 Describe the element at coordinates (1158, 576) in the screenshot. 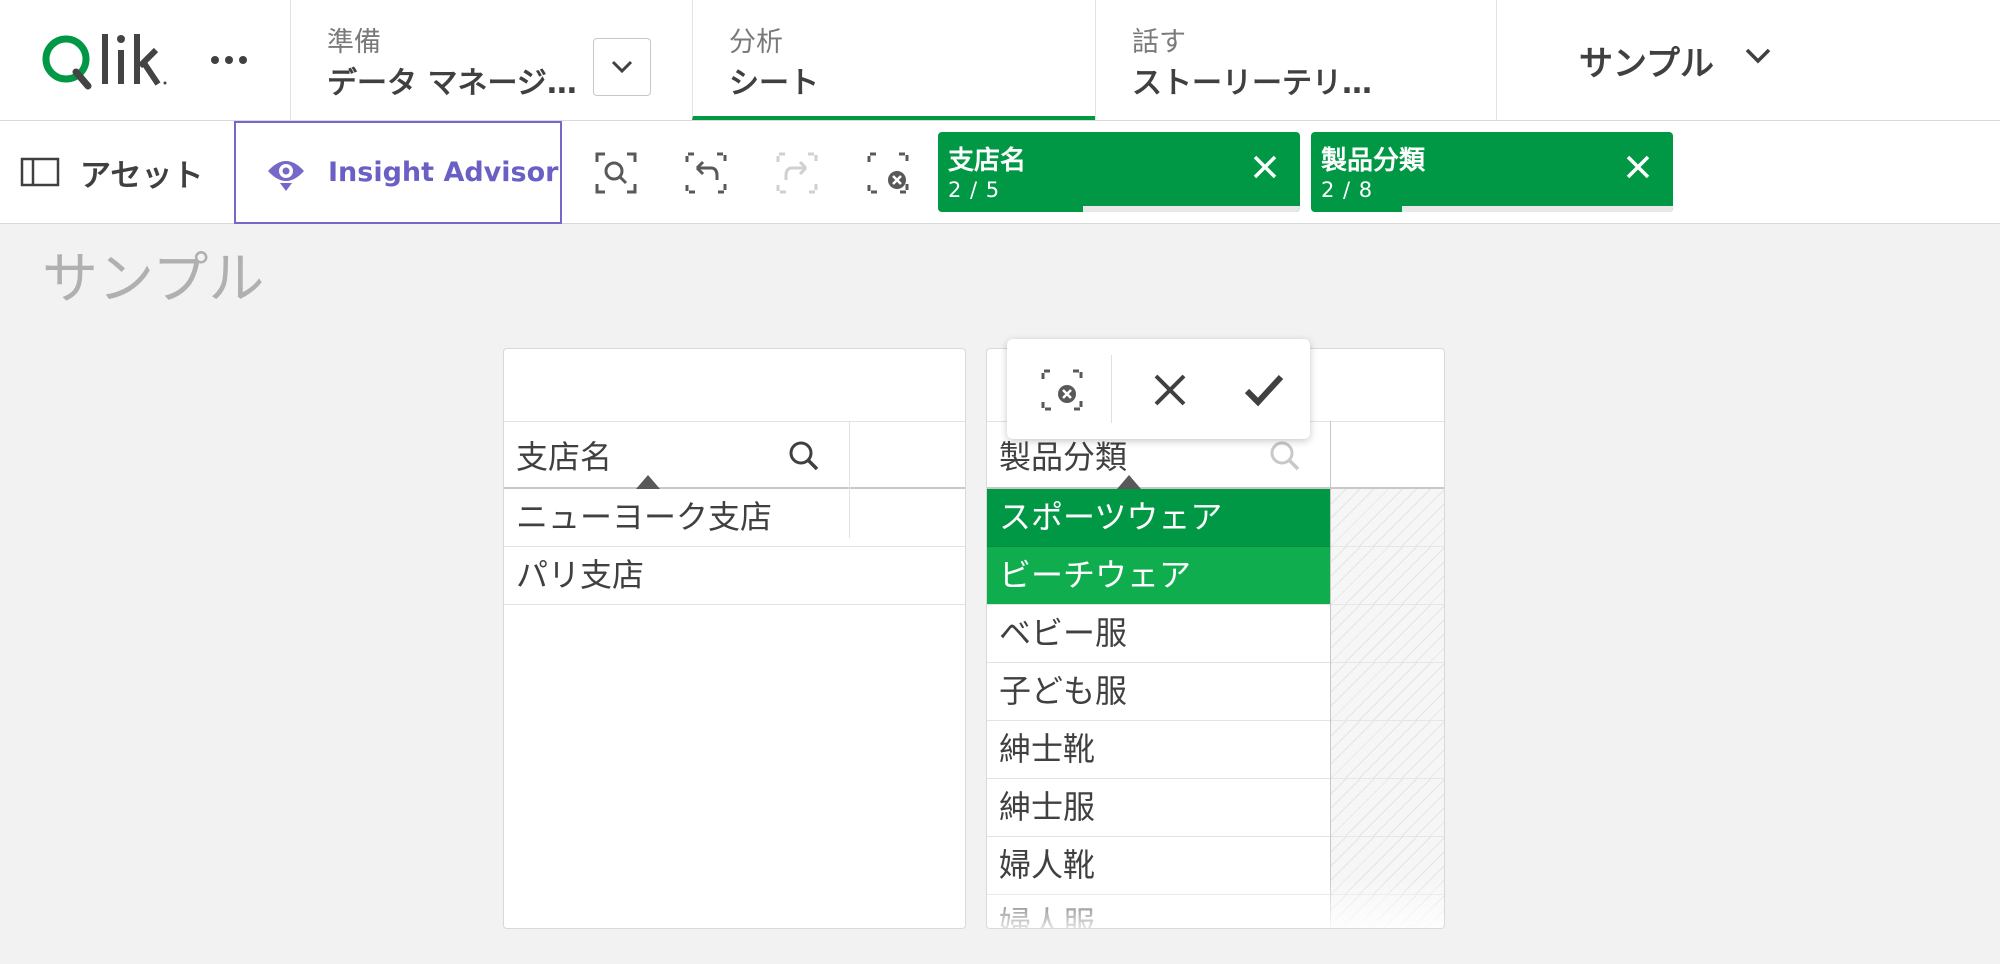

I see `list-item: ビーチウェア` at that location.